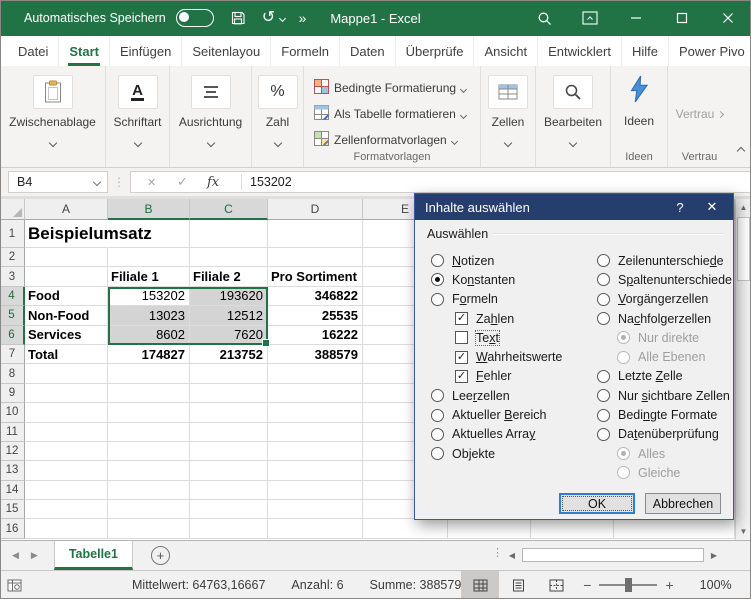 This screenshot has height=599, width=751. What do you see at coordinates (315, 374) in the screenshot?
I see `cell-D8` at bounding box center [315, 374].